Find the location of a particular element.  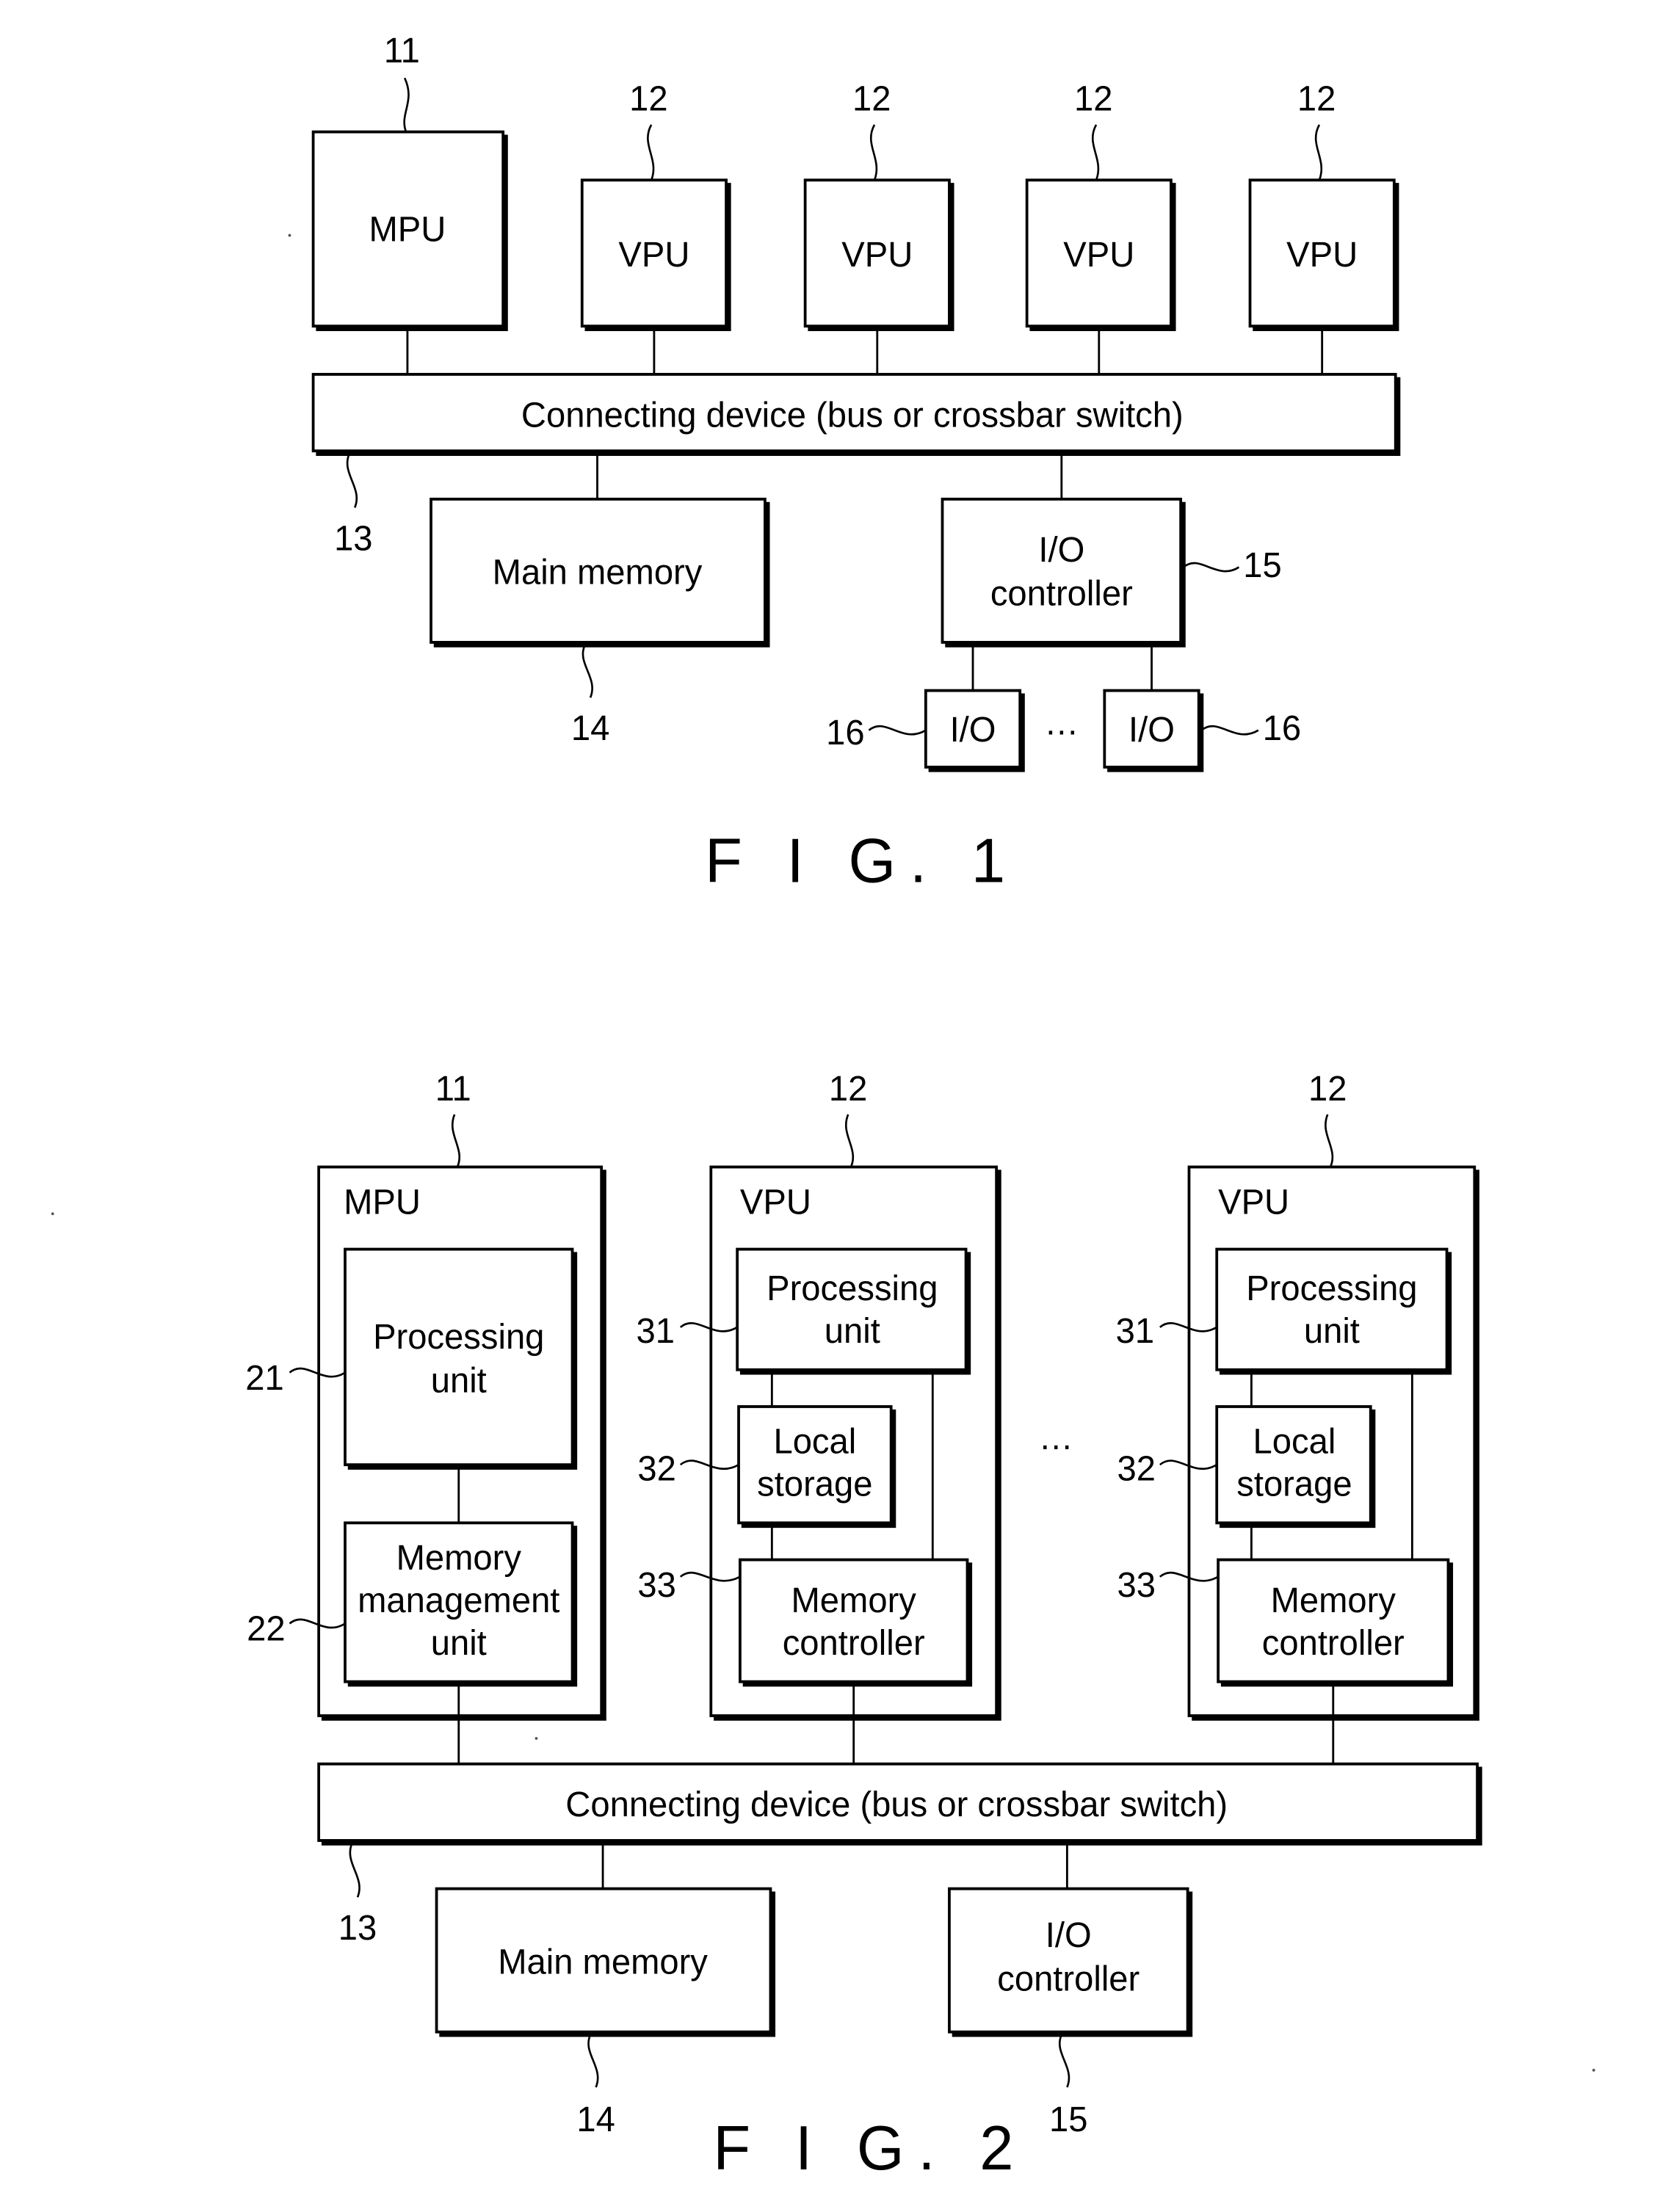

fig1-connecting-device-ref: 13 is located at coordinates (353, 539).